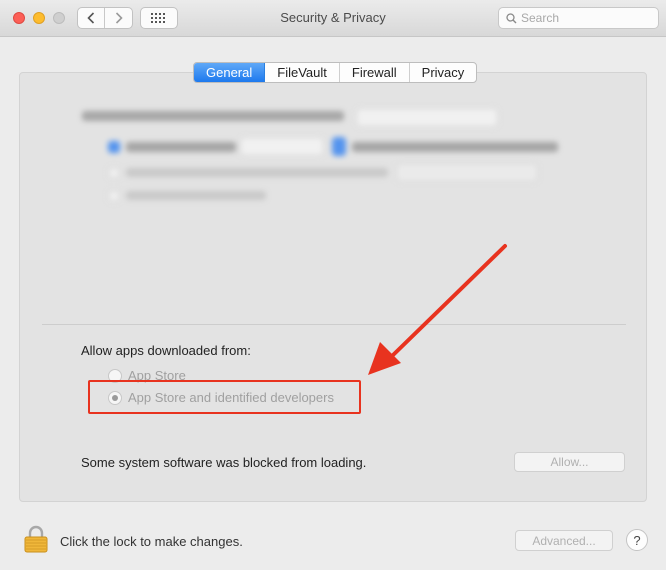 The image size is (666, 570). I want to click on search-input, so click(588, 18).